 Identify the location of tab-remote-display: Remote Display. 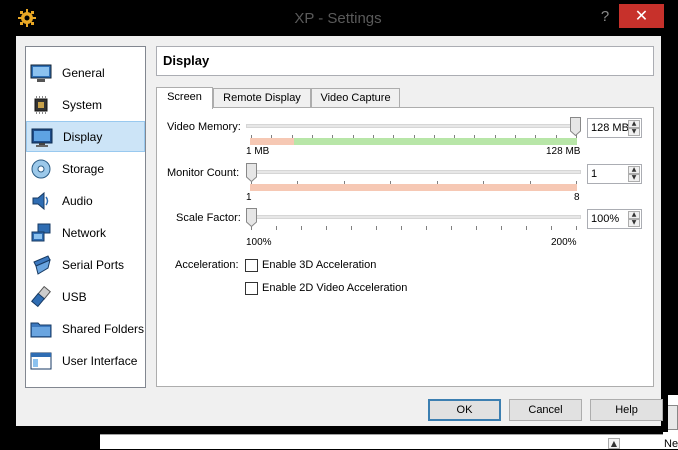
(262, 98).